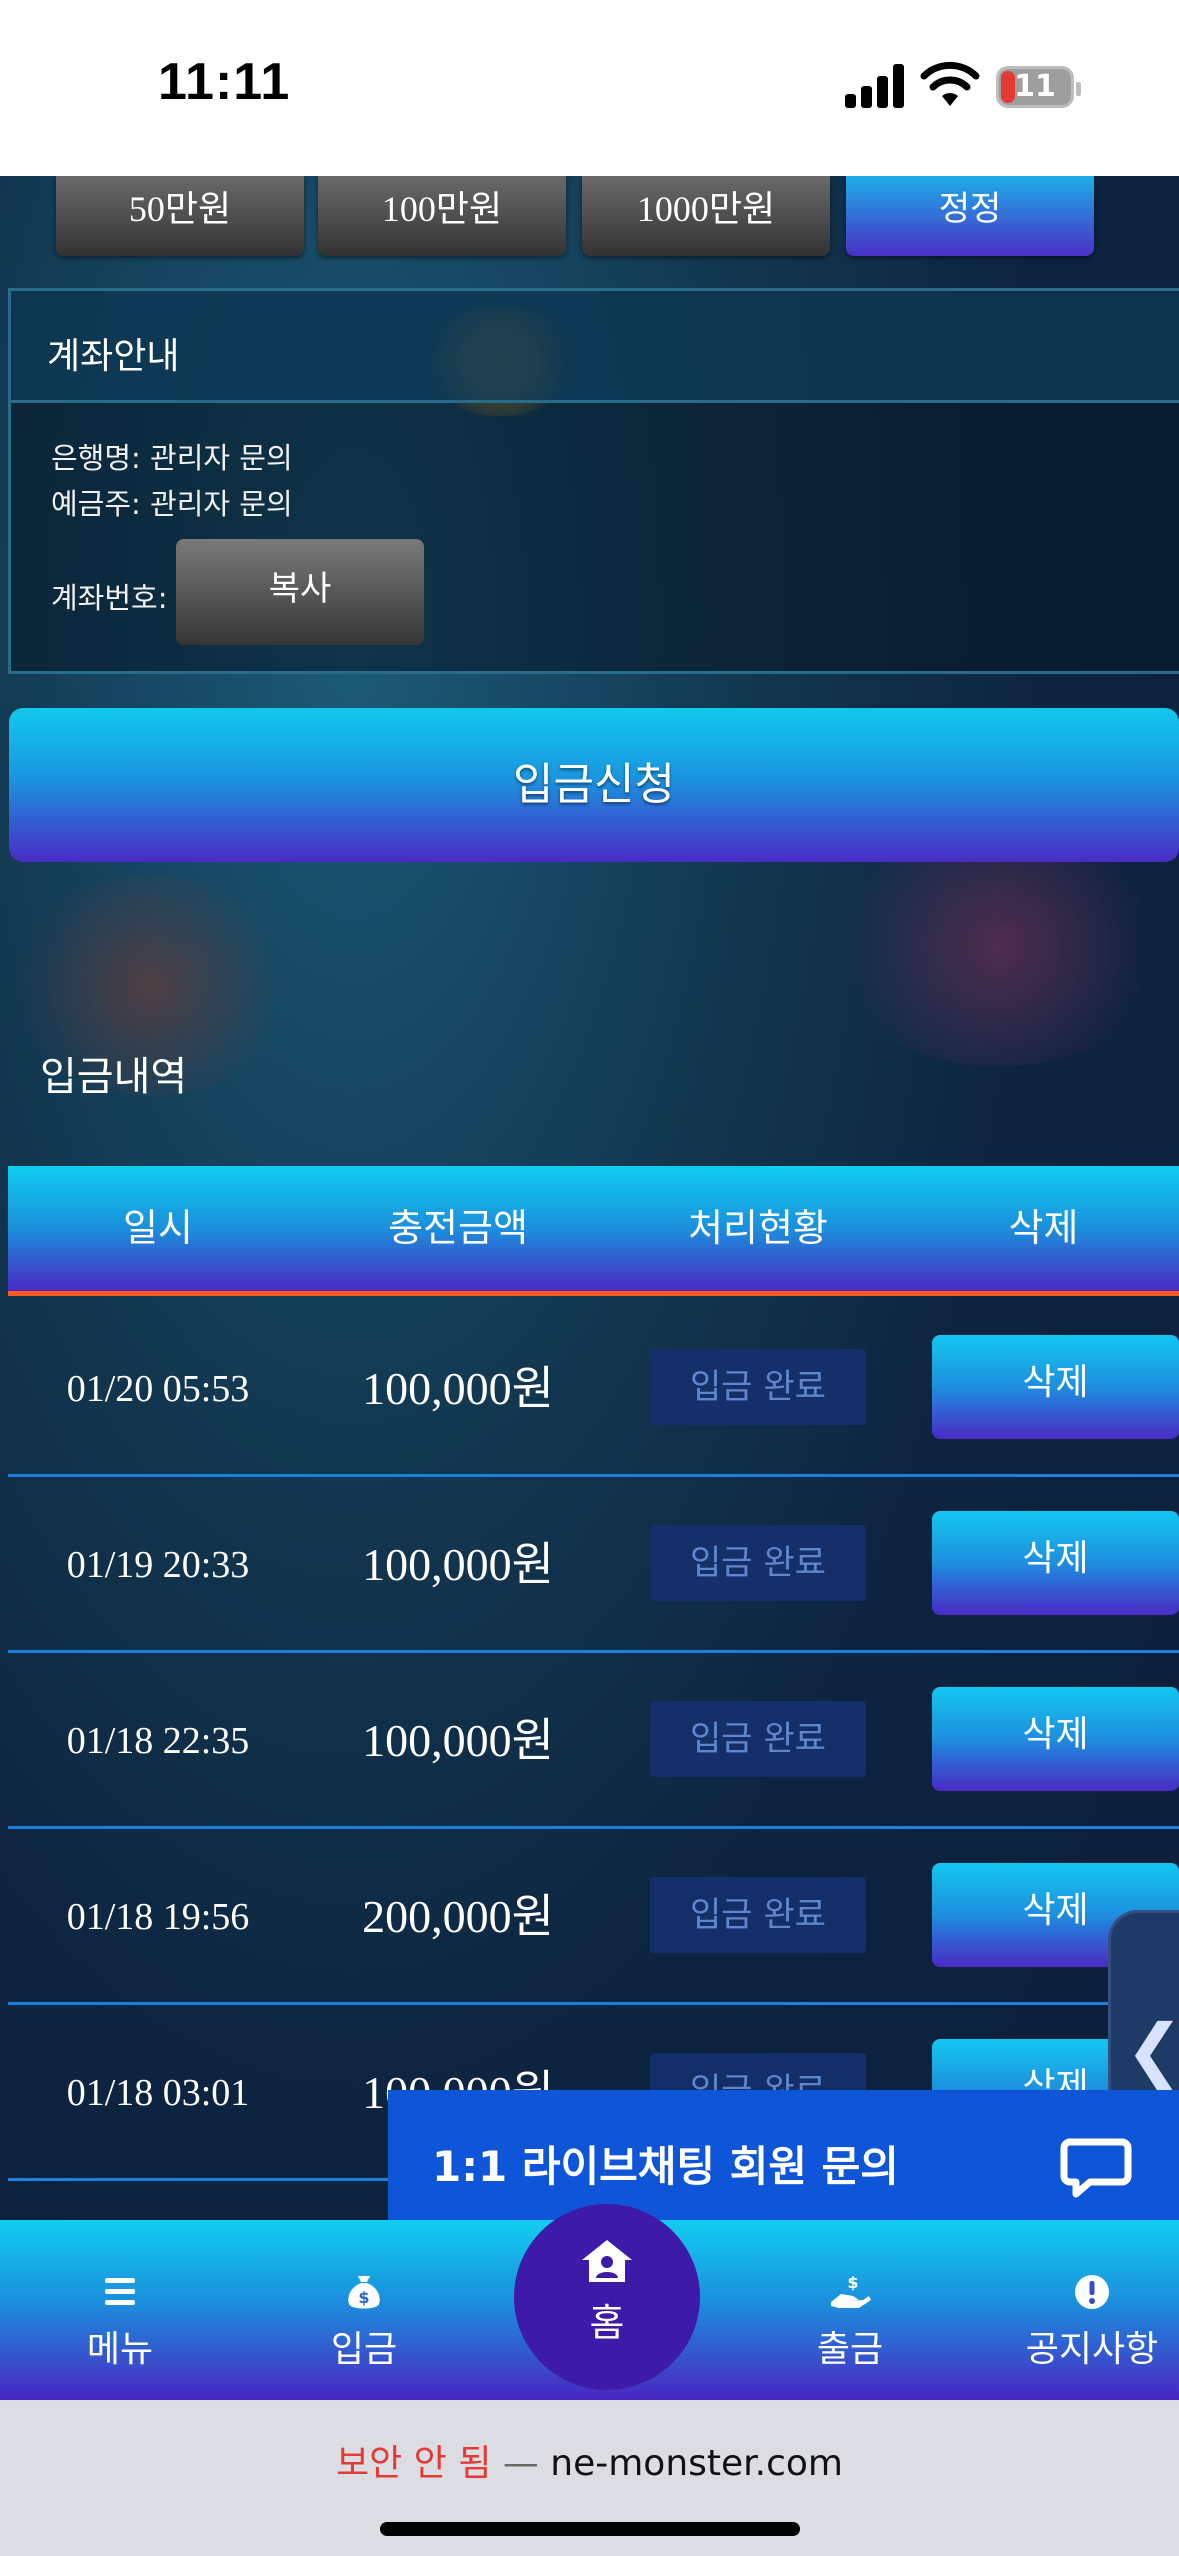 The width and height of the screenshot is (1179, 2556). Describe the element at coordinates (458, 1916) in the screenshot. I see `row-amount: 200,000원` at that location.